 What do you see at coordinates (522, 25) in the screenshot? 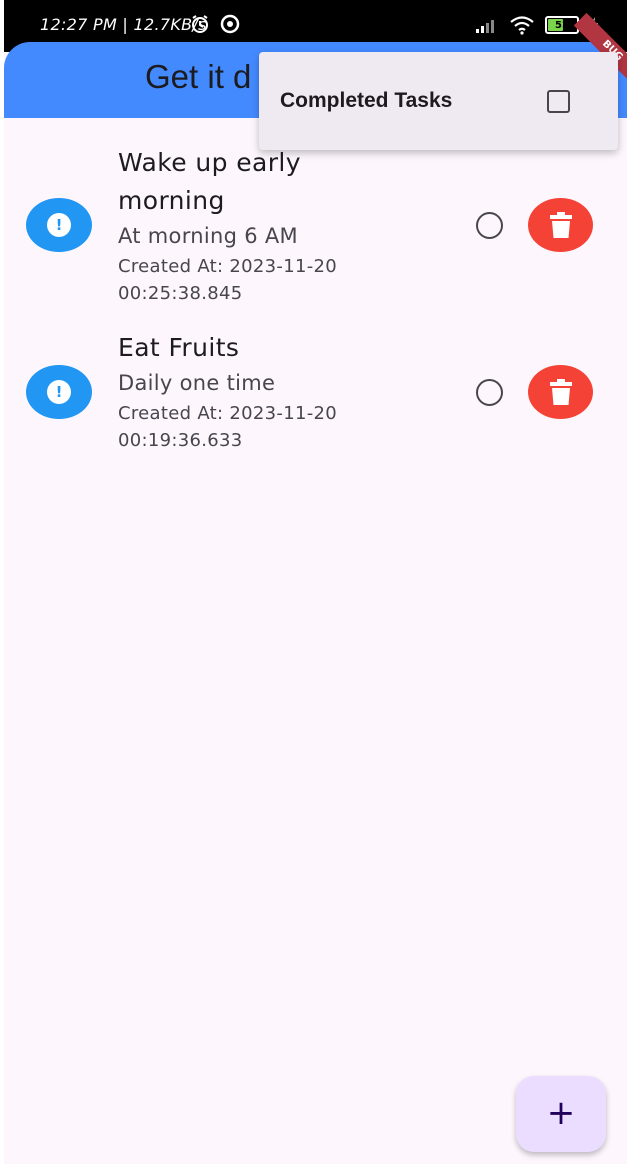
I see `wifi-icon` at bounding box center [522, 25].